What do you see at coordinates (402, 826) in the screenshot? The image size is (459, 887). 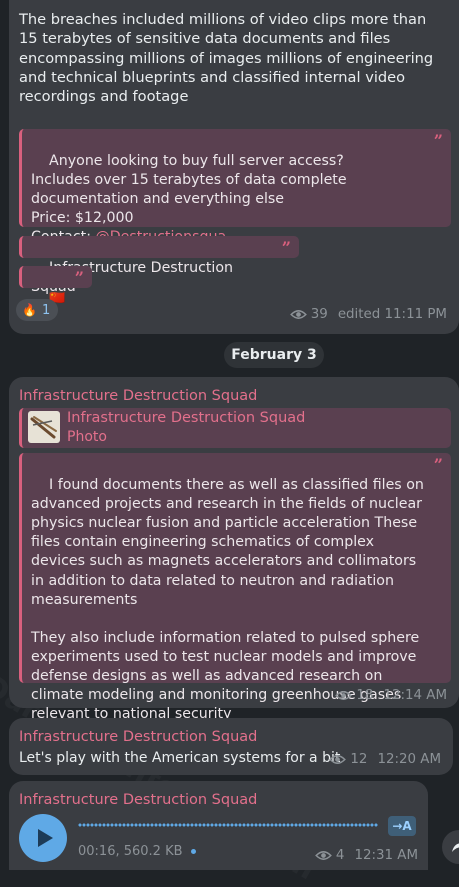 I see `transcribe-button: →A` at bounding box center [402, 826].